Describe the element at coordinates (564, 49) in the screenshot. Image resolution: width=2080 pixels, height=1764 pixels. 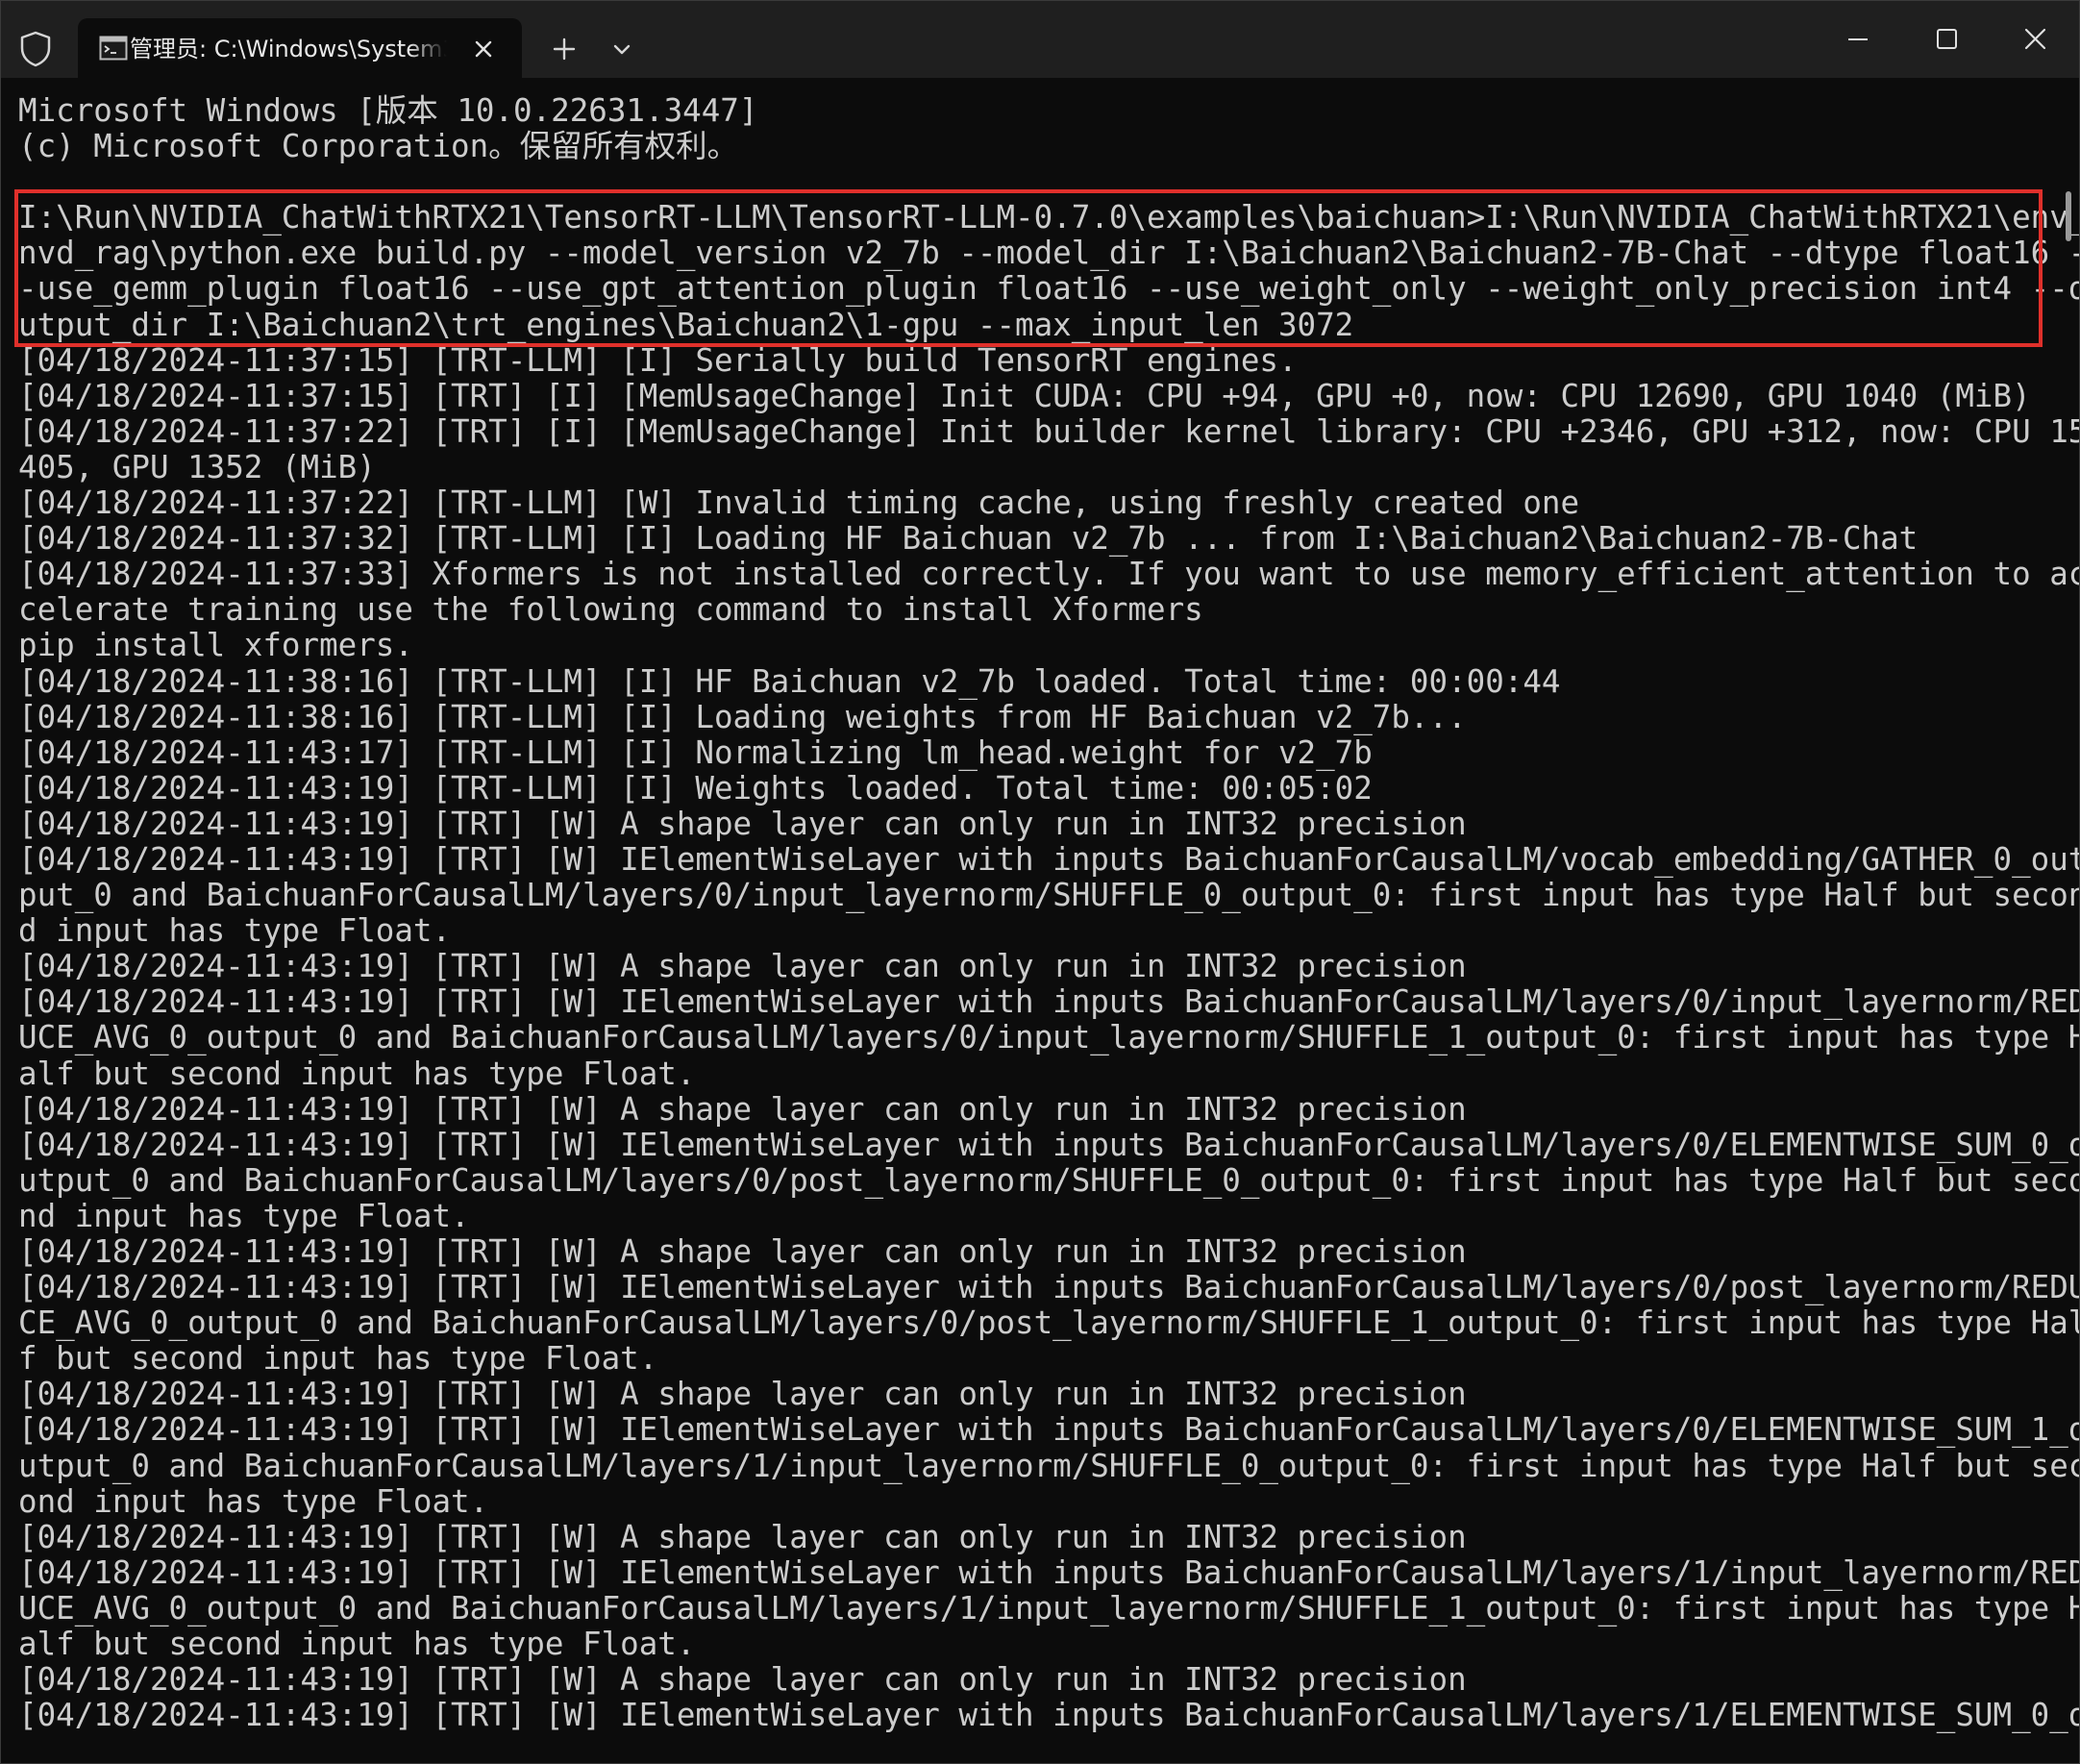
I see `plus-icon` at that location.